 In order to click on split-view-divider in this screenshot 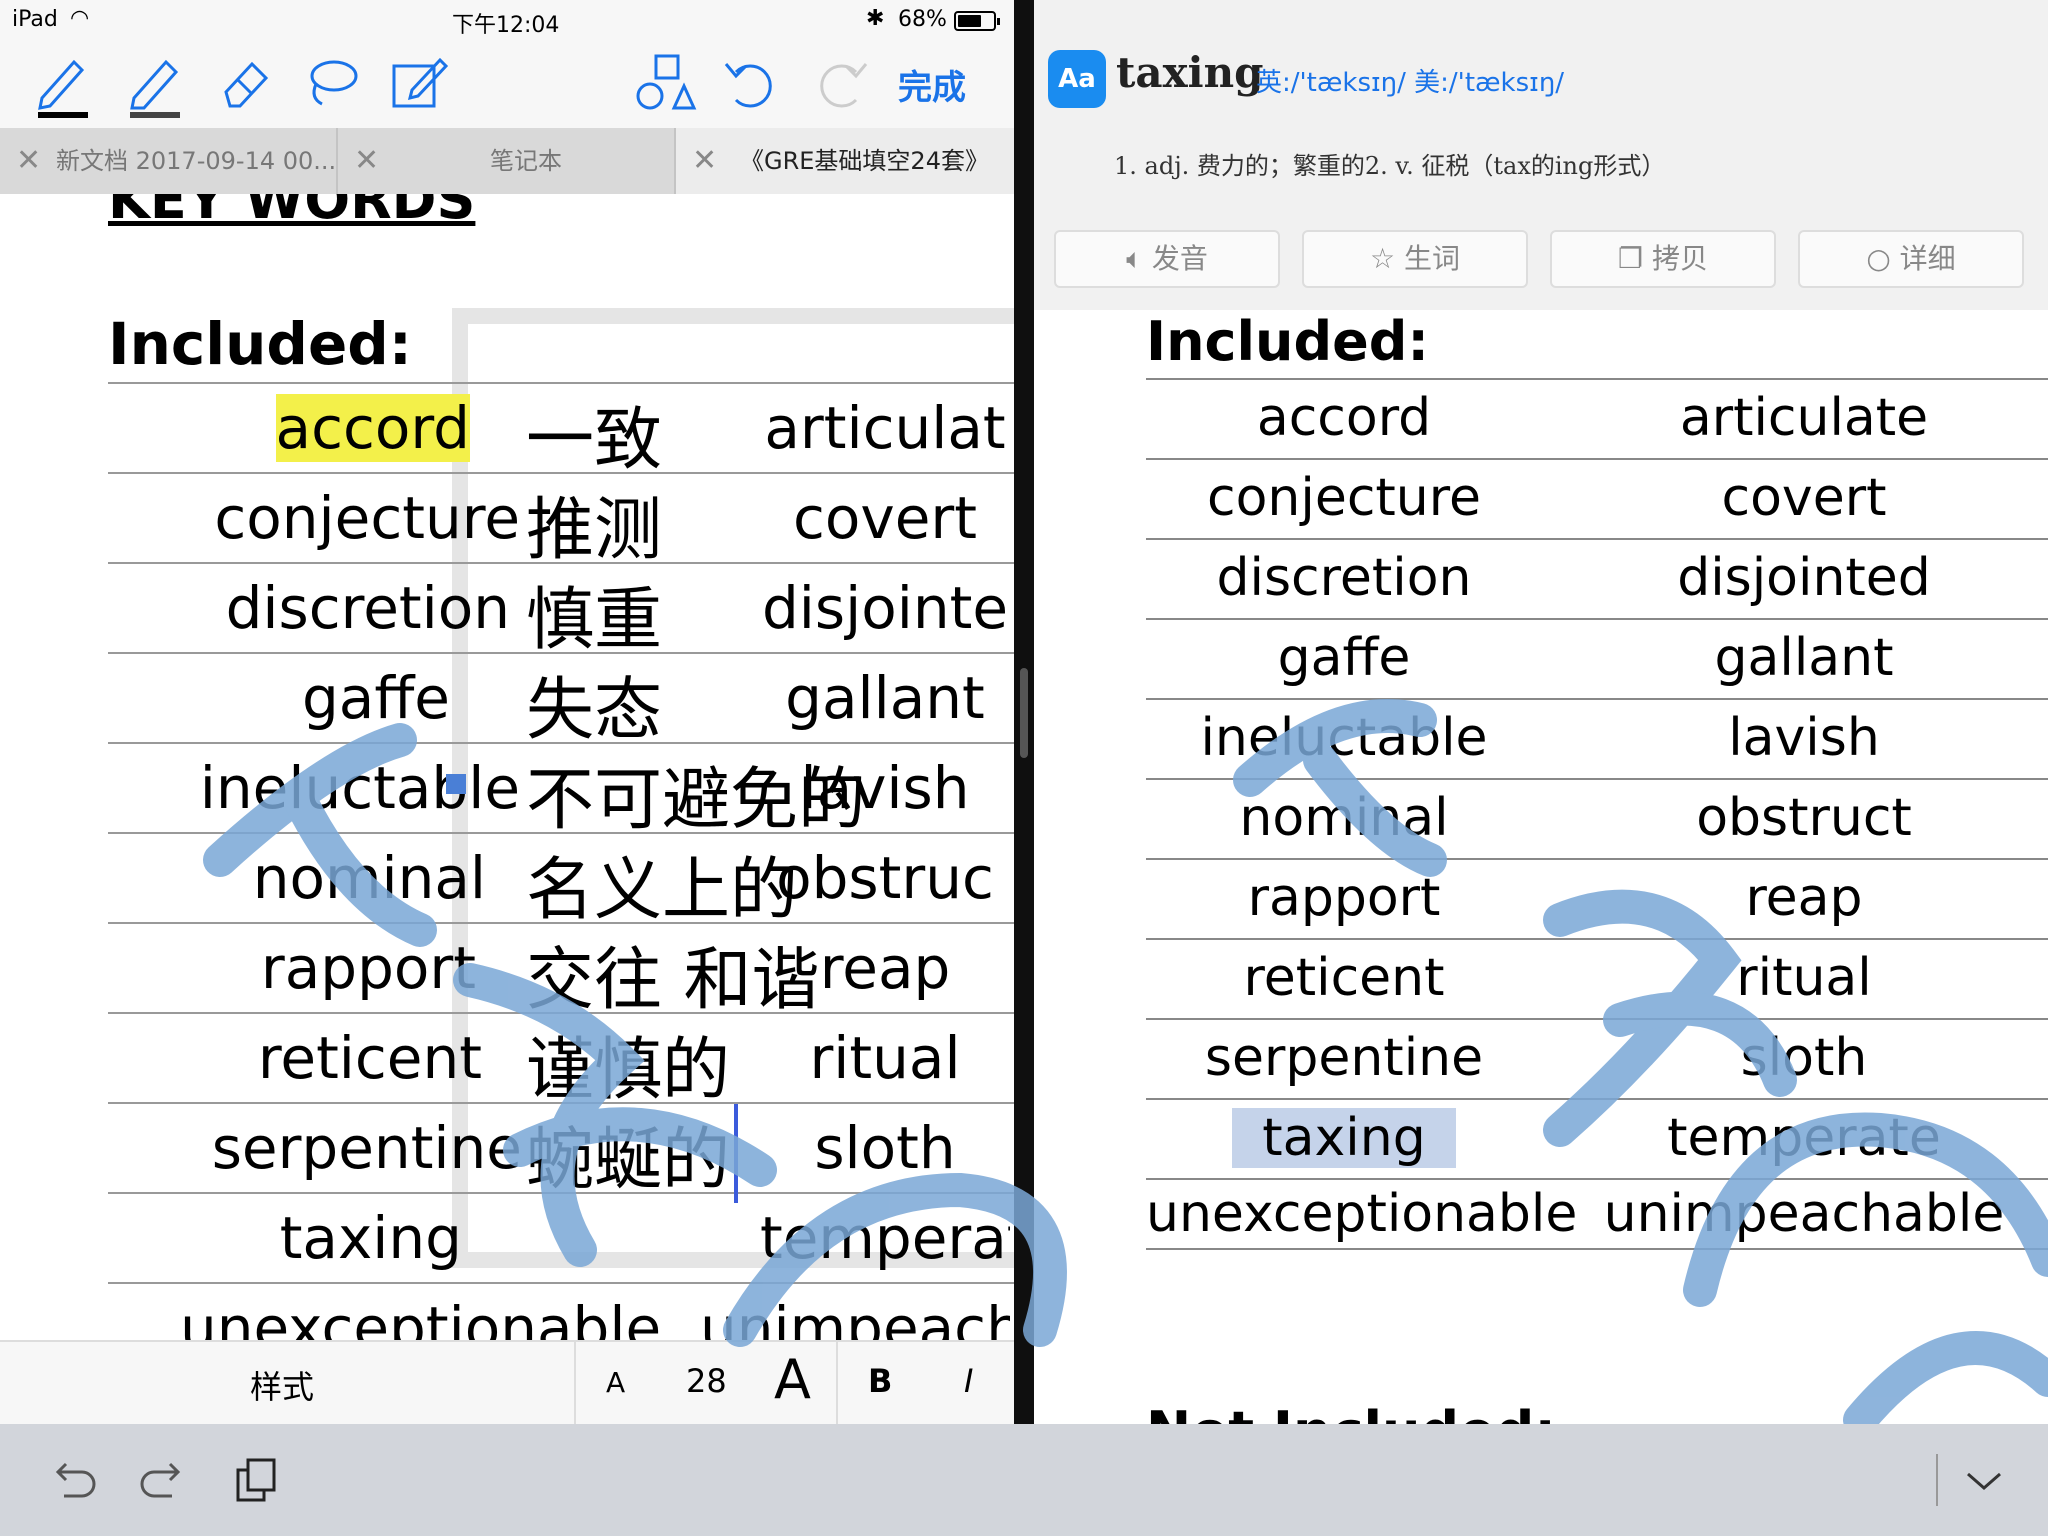, I will do `click(1024, 712)`.